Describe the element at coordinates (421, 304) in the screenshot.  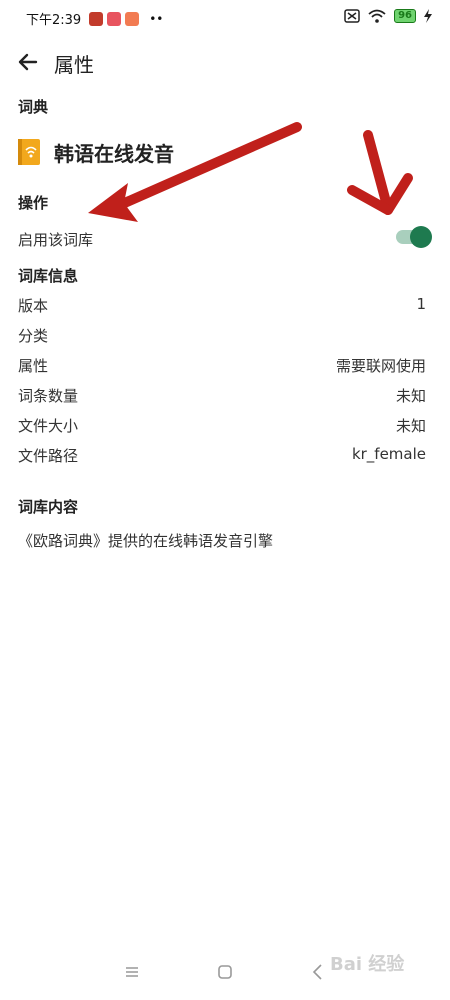
I see `version-value: 1` at that location.